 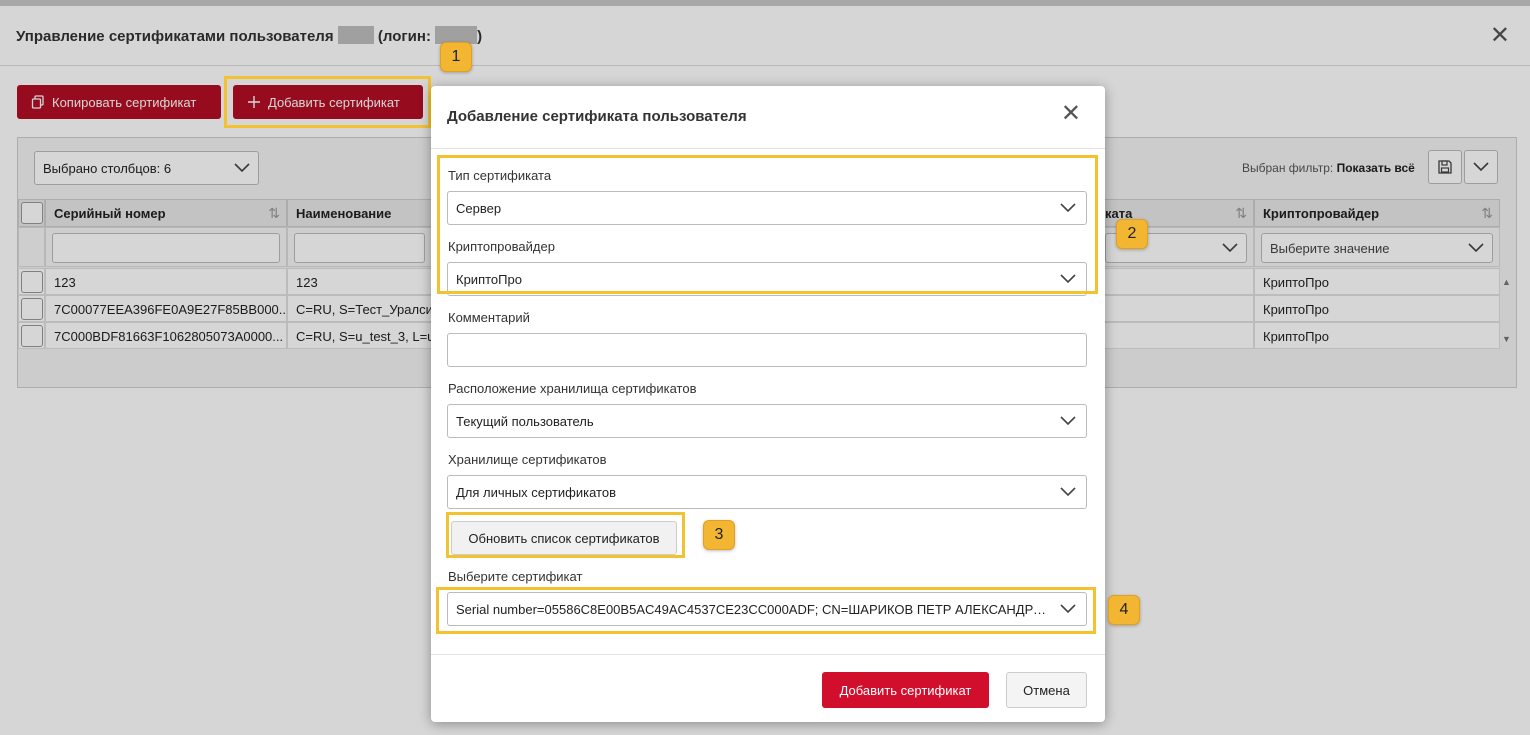 I want to click on filter-row-spacer, so click(x=31, y=247).